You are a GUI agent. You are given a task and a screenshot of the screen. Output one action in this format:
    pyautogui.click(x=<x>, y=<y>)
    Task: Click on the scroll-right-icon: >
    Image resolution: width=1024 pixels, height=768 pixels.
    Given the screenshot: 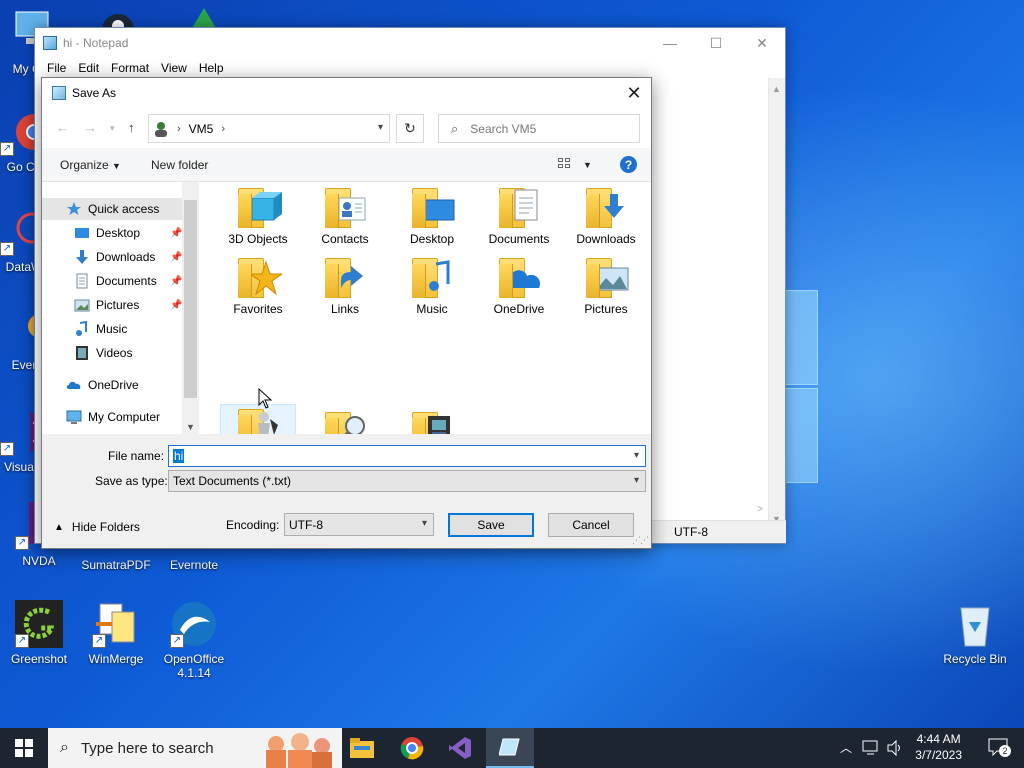 What is the action you would take?
    pyautogui.click(x=760, y=509)
    